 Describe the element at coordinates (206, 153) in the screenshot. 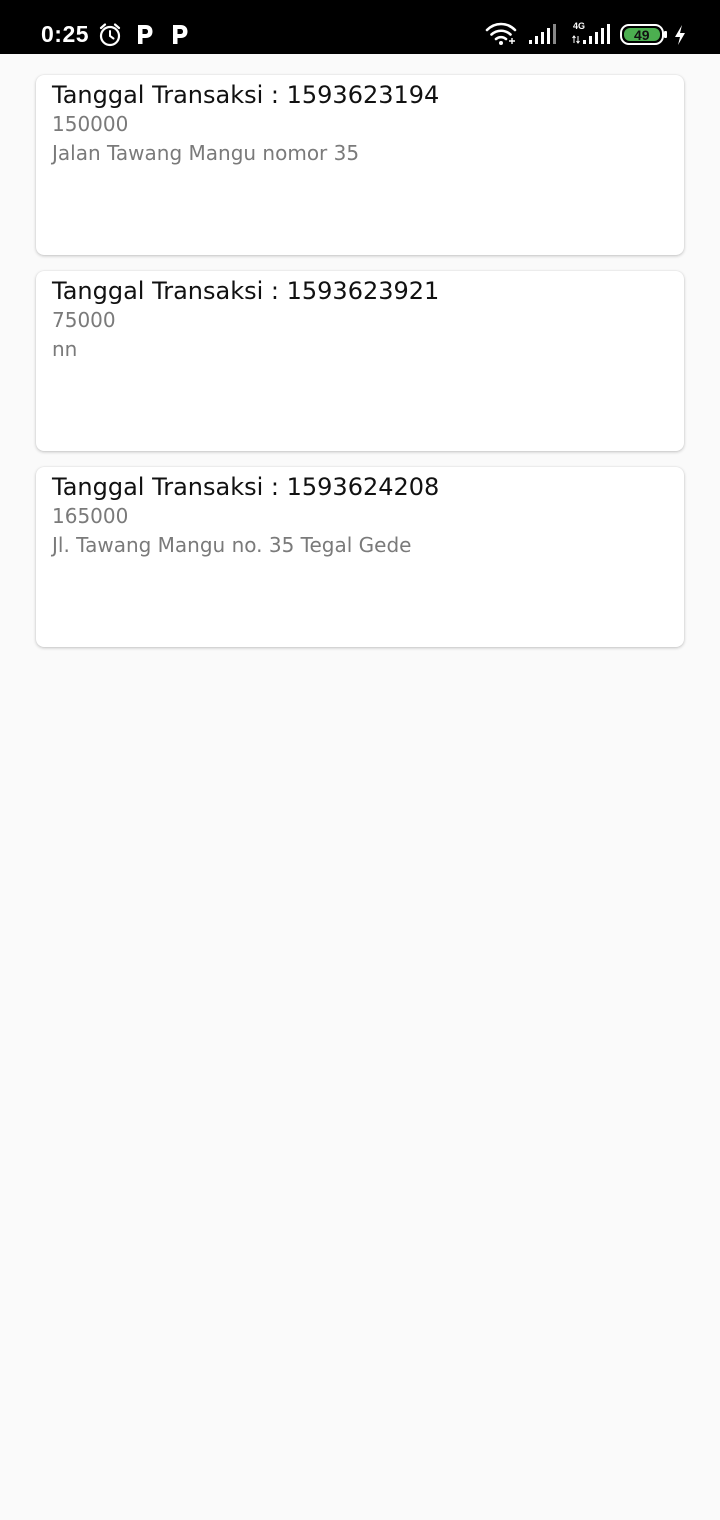

I see `transaction-address: Jalan Tawang Mangu nomor 35` at that location.